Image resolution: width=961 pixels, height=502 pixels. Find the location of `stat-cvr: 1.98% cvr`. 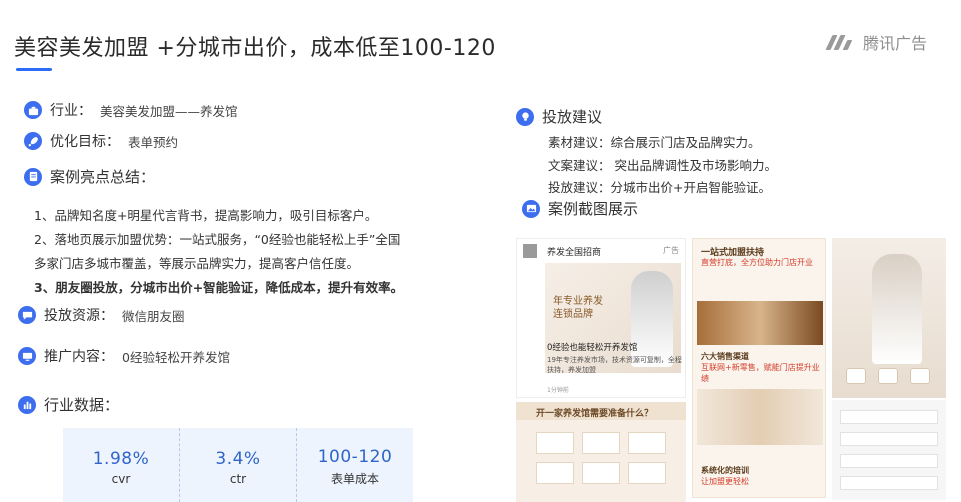

stat-cvr: 1.98% cvr is located at coordinates (121, 465).